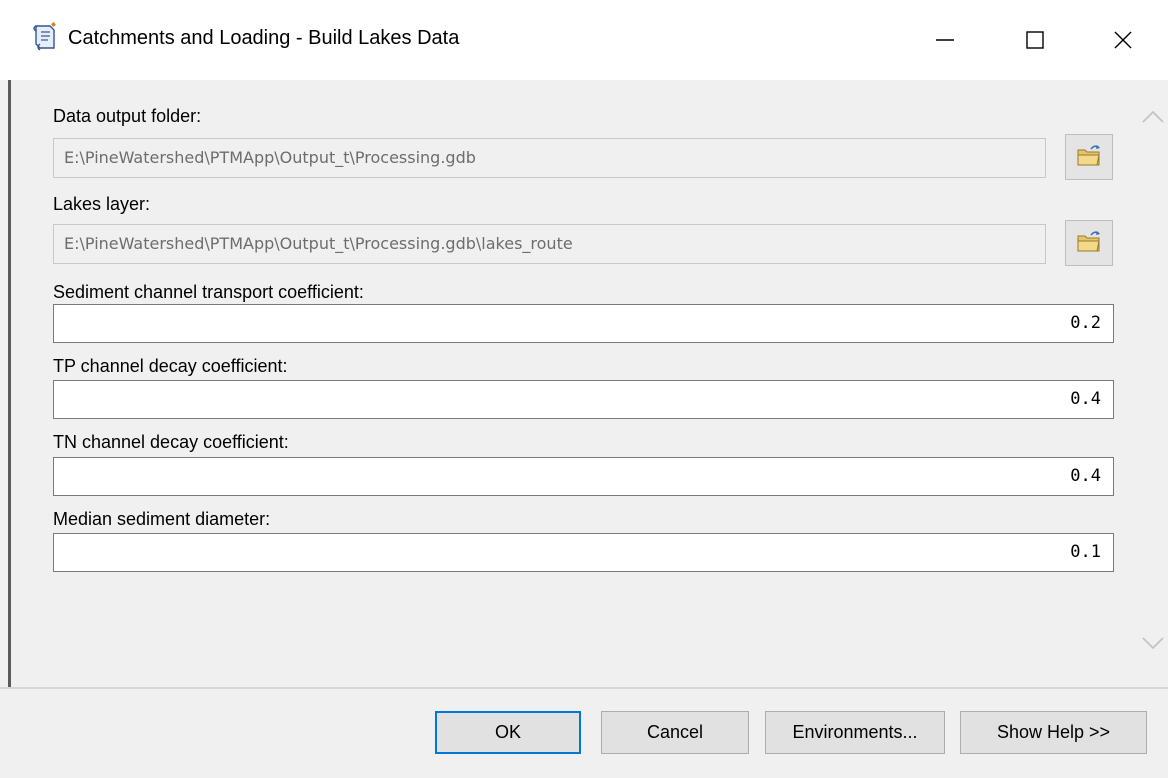 This screenshot has width=1168, height=778. I want to click on show-help-button: Show Help >>, so click(1053, 732).